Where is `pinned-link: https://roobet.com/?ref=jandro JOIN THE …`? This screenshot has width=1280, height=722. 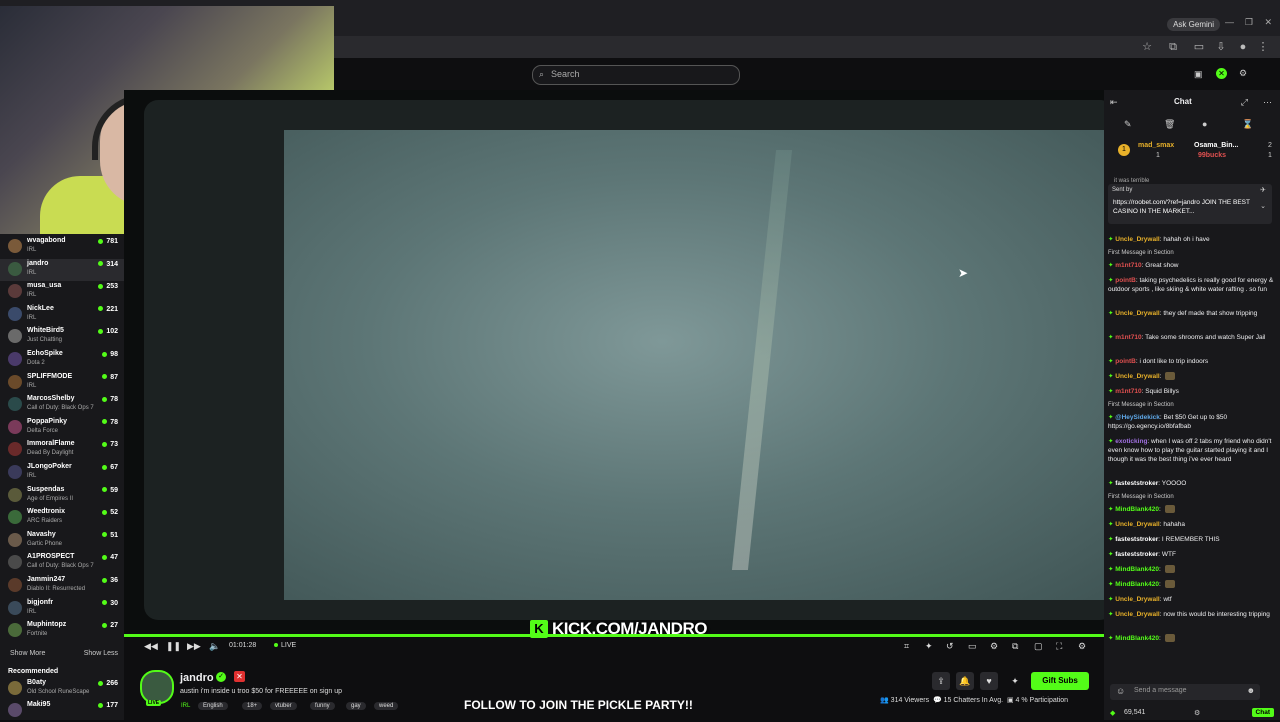 pinned-link: https://roobet.com/?ref=jandro JOIN THE … is located at coordinates (1183, 207).